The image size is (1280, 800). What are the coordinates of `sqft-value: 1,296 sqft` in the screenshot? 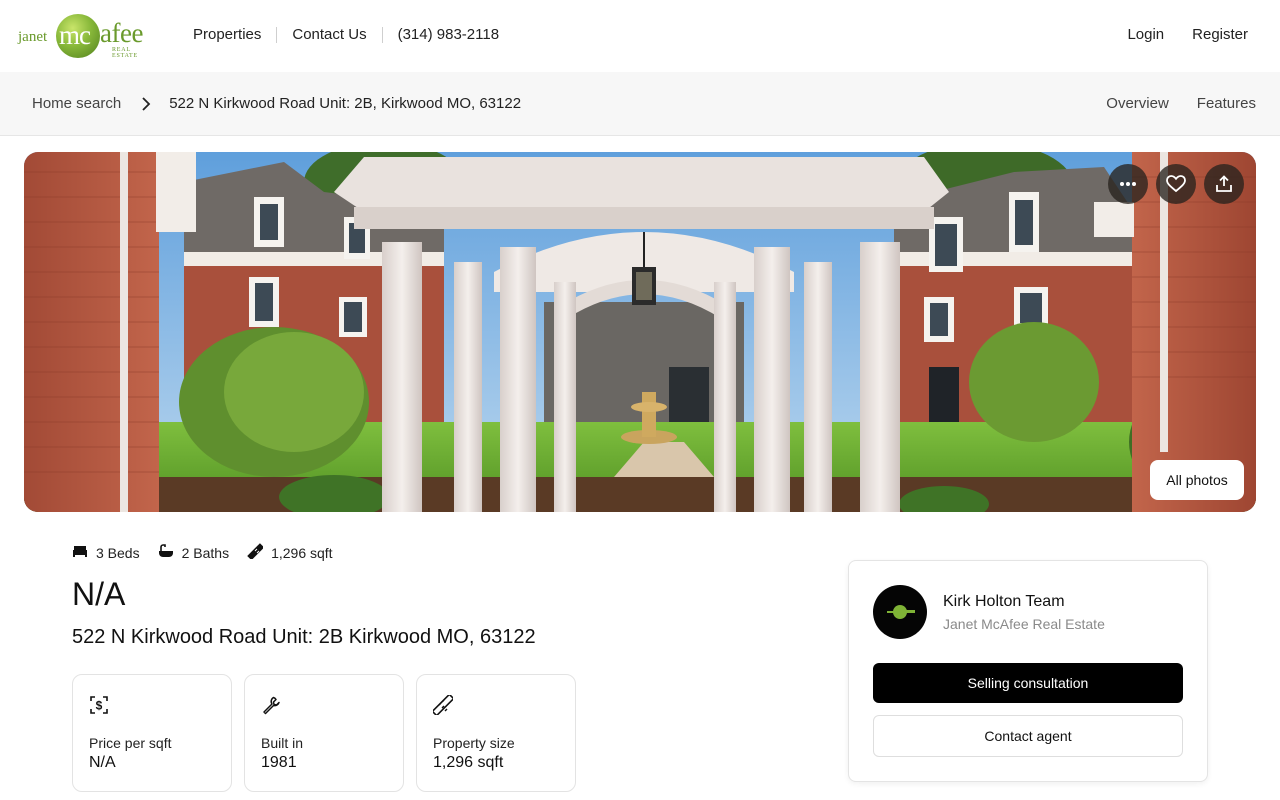 It's located at (302, 552).